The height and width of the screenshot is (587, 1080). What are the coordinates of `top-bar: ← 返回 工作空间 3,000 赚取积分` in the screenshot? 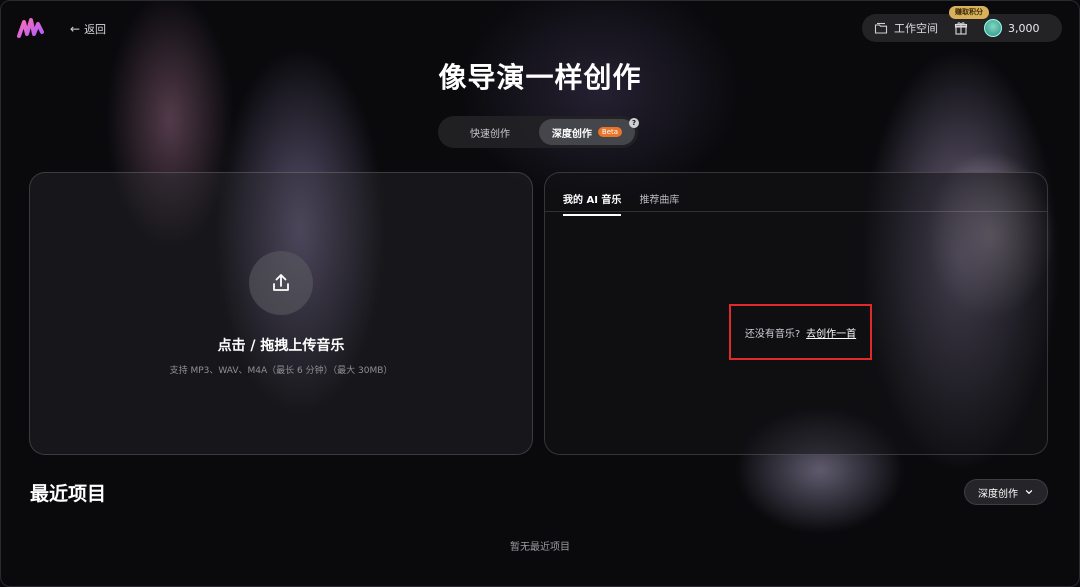 It's located at (540, 29).